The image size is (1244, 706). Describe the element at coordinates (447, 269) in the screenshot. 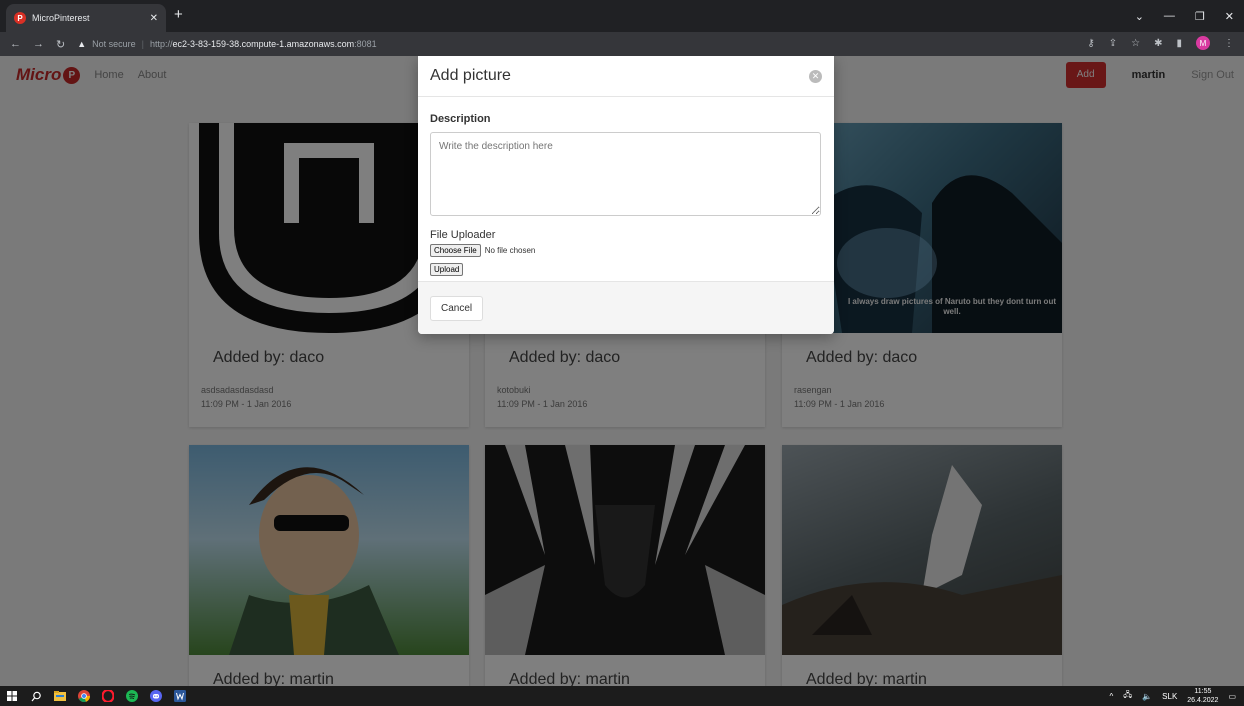

I see `upload-button: Upload` at that location.